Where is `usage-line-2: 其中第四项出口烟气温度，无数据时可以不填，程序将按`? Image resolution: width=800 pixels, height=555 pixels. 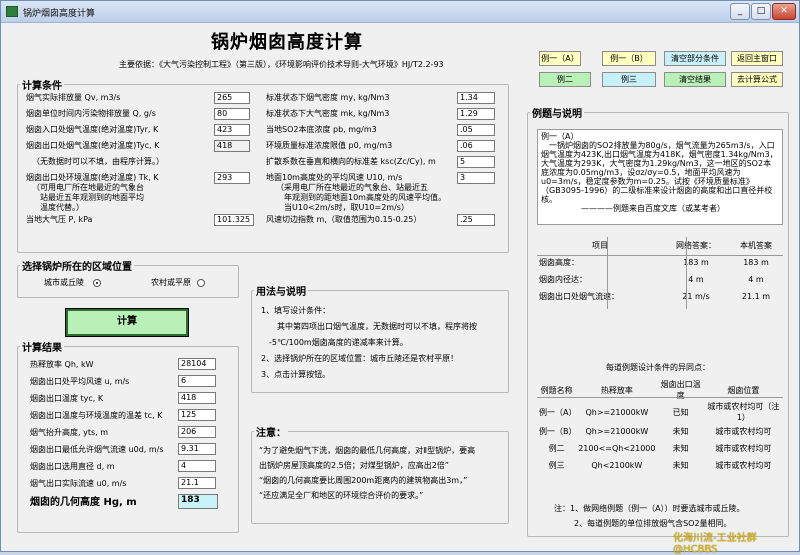 usage-line-2: 其中第四项出口烟气温度，无数据时可以不填，程序将按 is located at coordinates (369, 326).